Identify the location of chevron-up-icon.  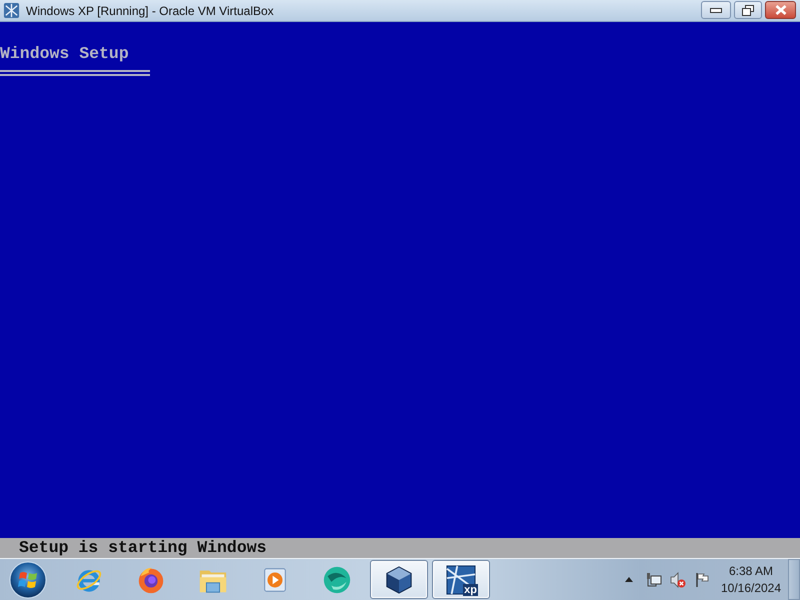
(629, 579).